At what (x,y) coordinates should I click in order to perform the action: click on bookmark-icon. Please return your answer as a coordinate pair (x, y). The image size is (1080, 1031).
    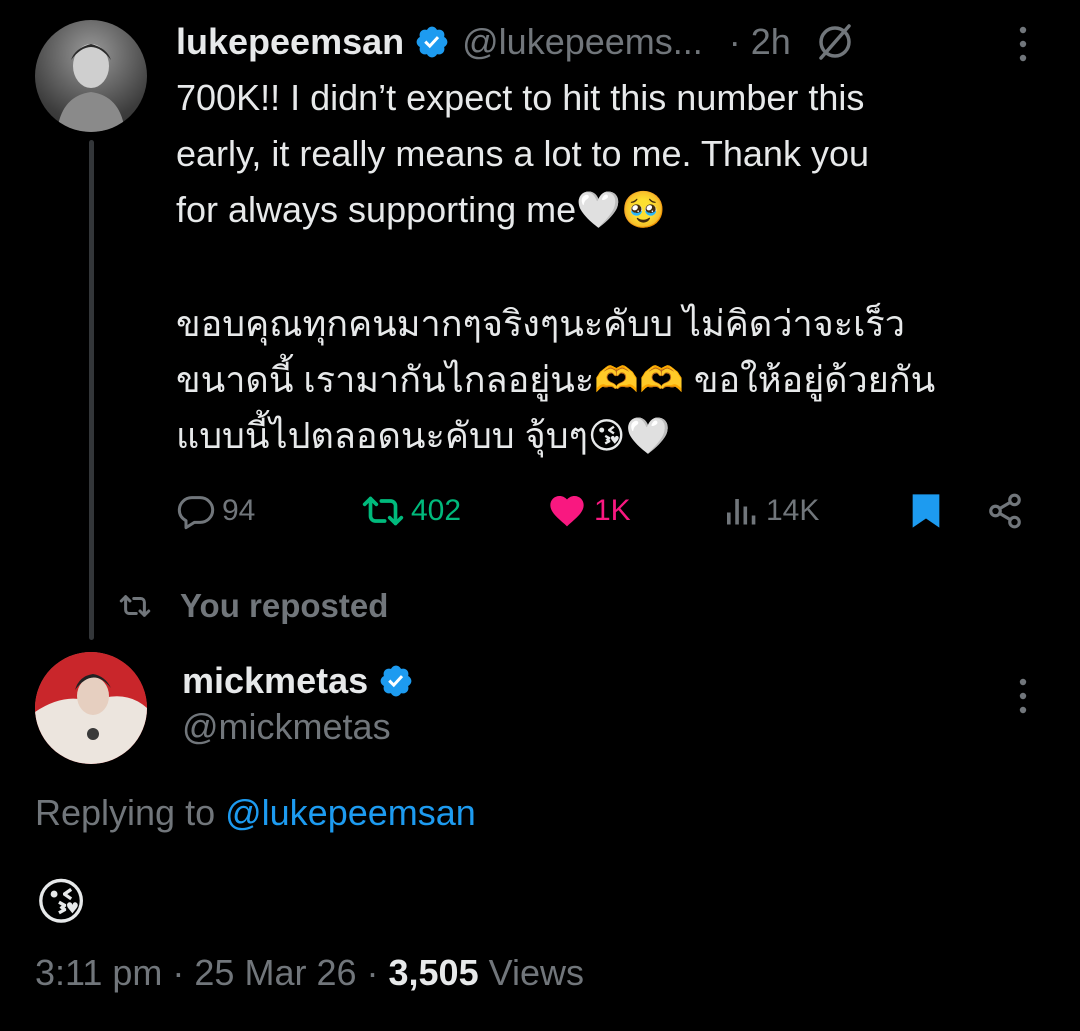
    Looking at the image, I should click on (926, 511).